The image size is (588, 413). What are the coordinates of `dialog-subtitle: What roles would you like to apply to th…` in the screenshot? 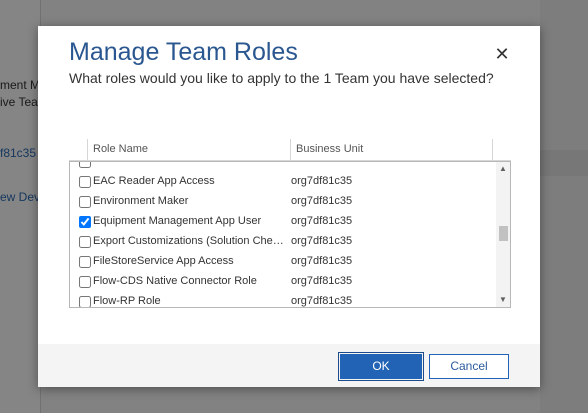 It's located at (281, 78).